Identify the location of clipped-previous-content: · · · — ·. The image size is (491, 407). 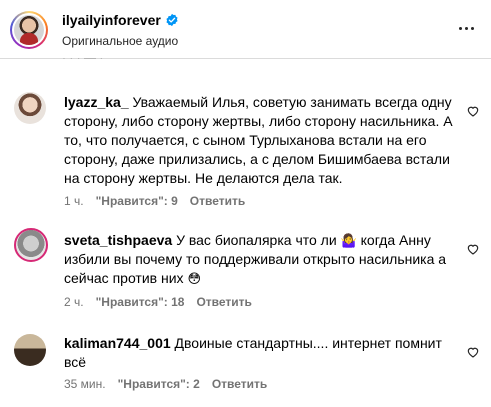
(102, 62).